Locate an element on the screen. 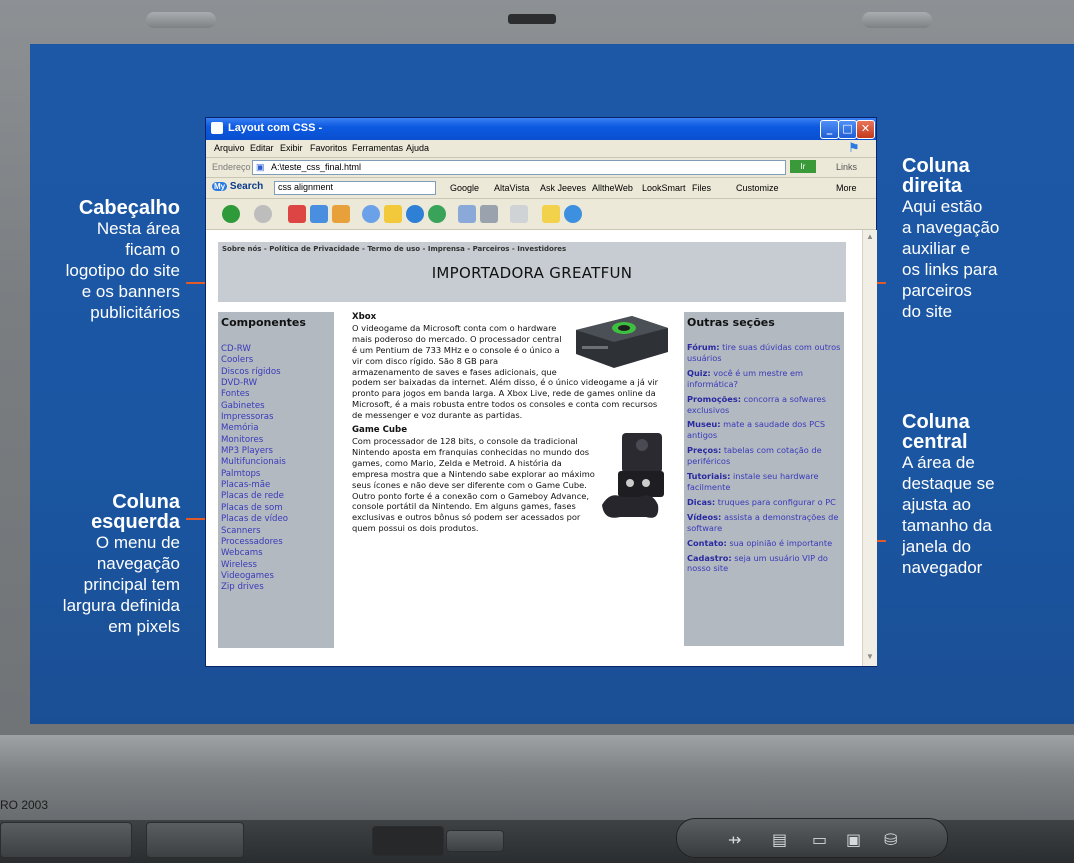 This screenshot has height=863, width=1074. favorites-icon is located at coordinates (393, 214).